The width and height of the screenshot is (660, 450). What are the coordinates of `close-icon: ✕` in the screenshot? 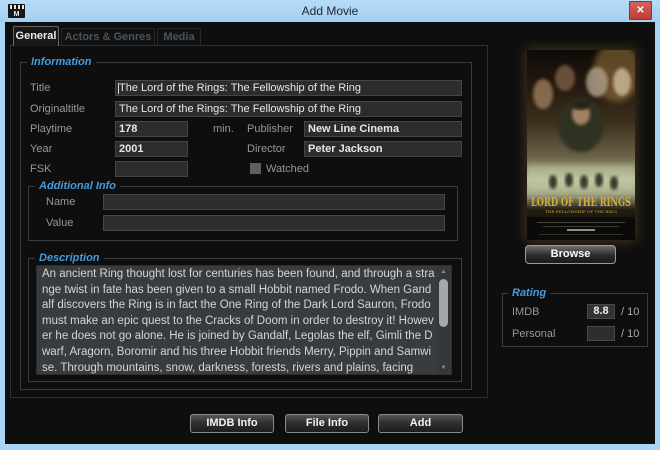 It's located at (640, 10).